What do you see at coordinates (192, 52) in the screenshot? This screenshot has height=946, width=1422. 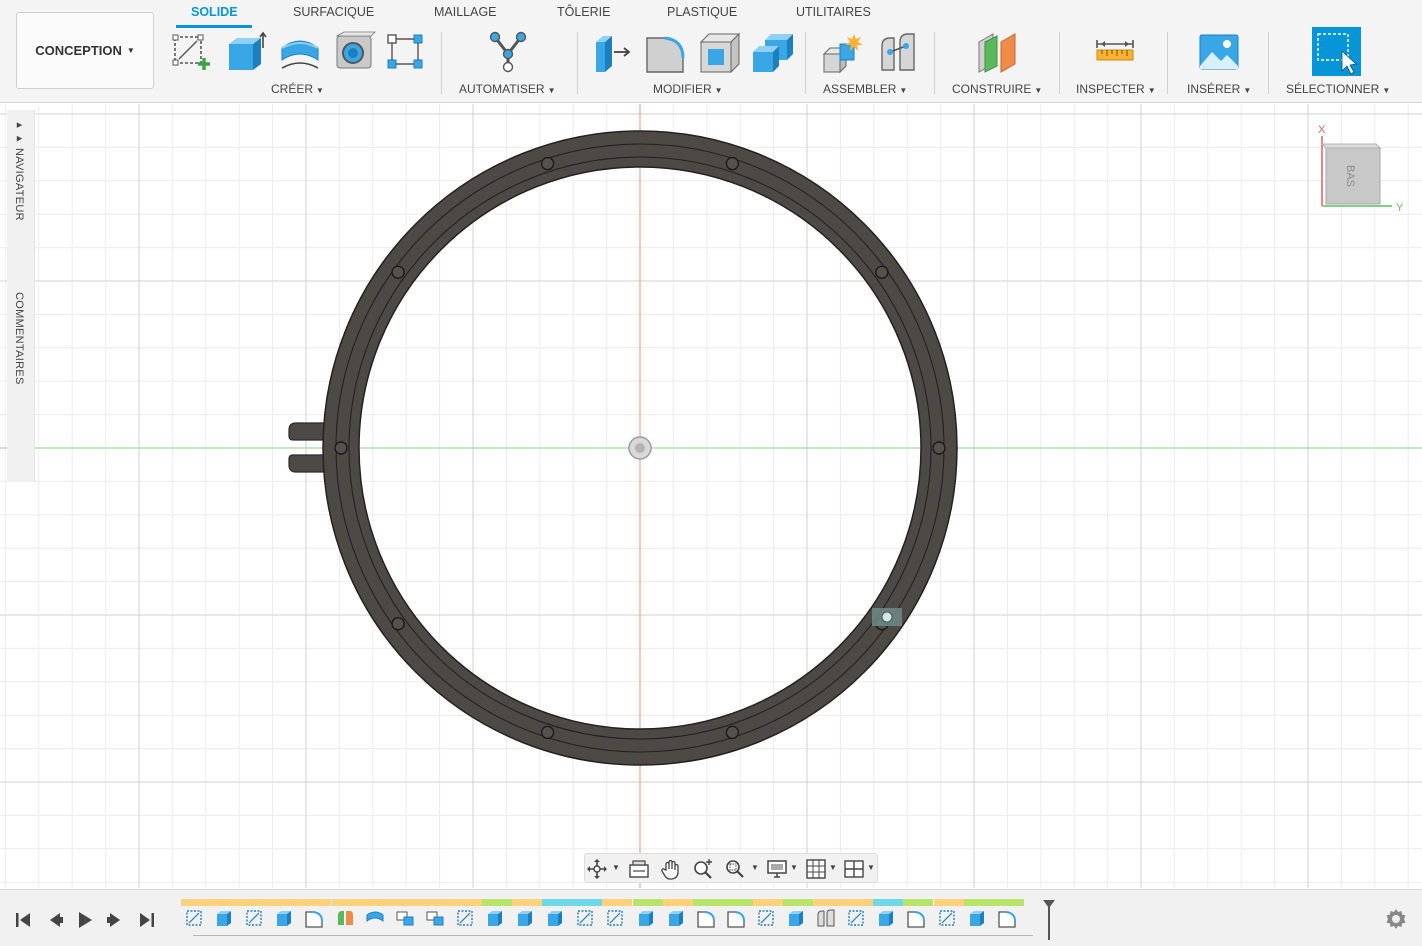 I see `sketch-icon` at bounding box center [192, 52].